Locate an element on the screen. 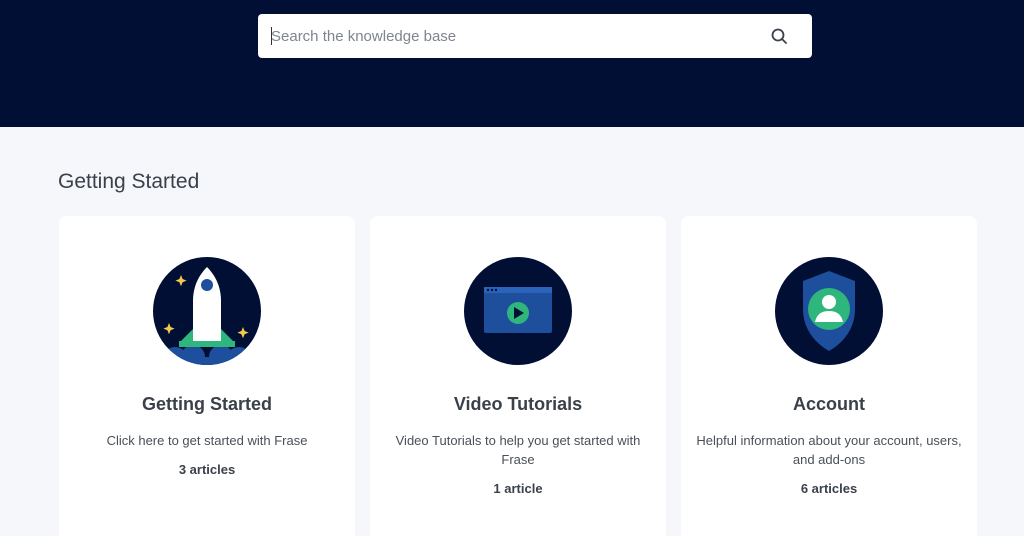  card-title: Getting Started is located at coordinates (206, 404).